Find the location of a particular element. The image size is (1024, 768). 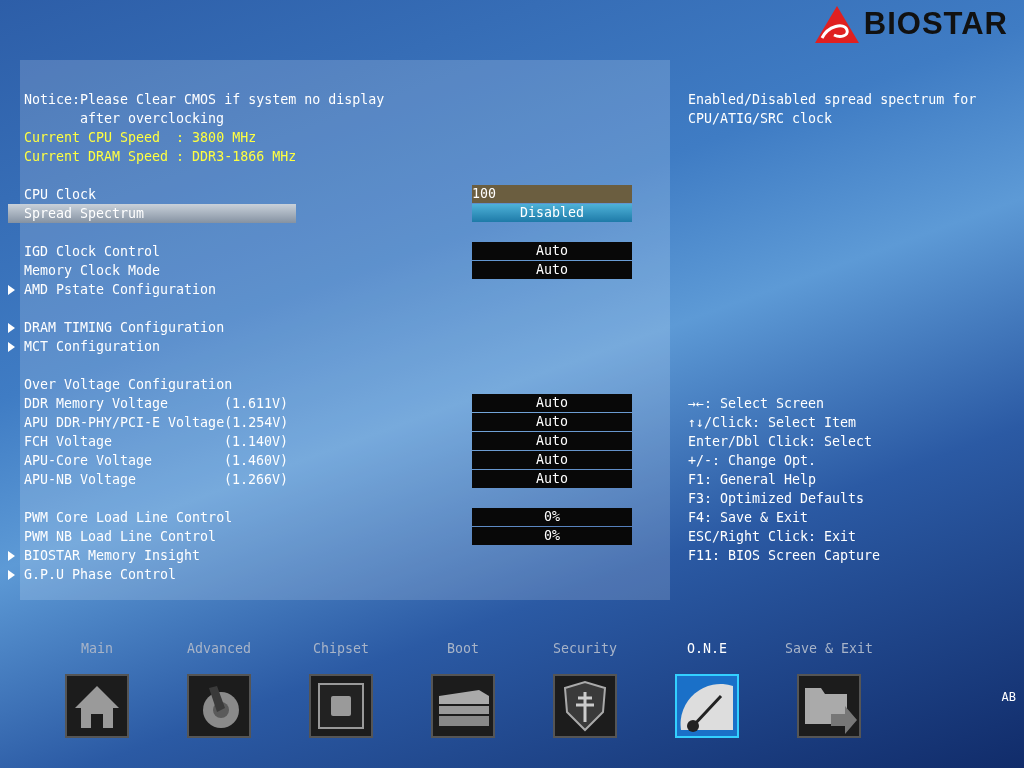

menu-tab: O.N.E is located at coordinates (707, 689).